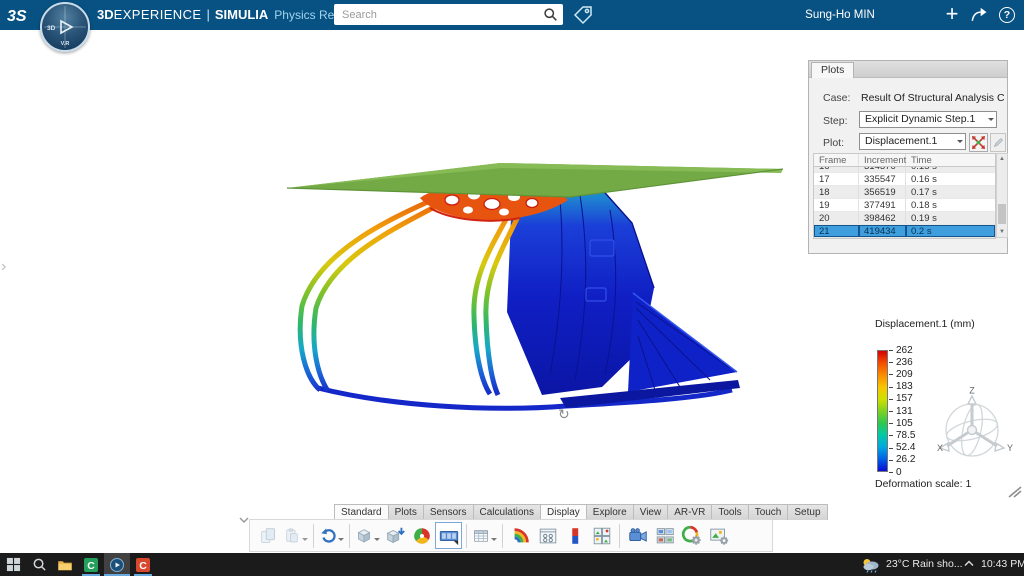  Describe the element at coordinates (51, 28) in the screenshot. I see `compass-3d-label: 3D` at that location.